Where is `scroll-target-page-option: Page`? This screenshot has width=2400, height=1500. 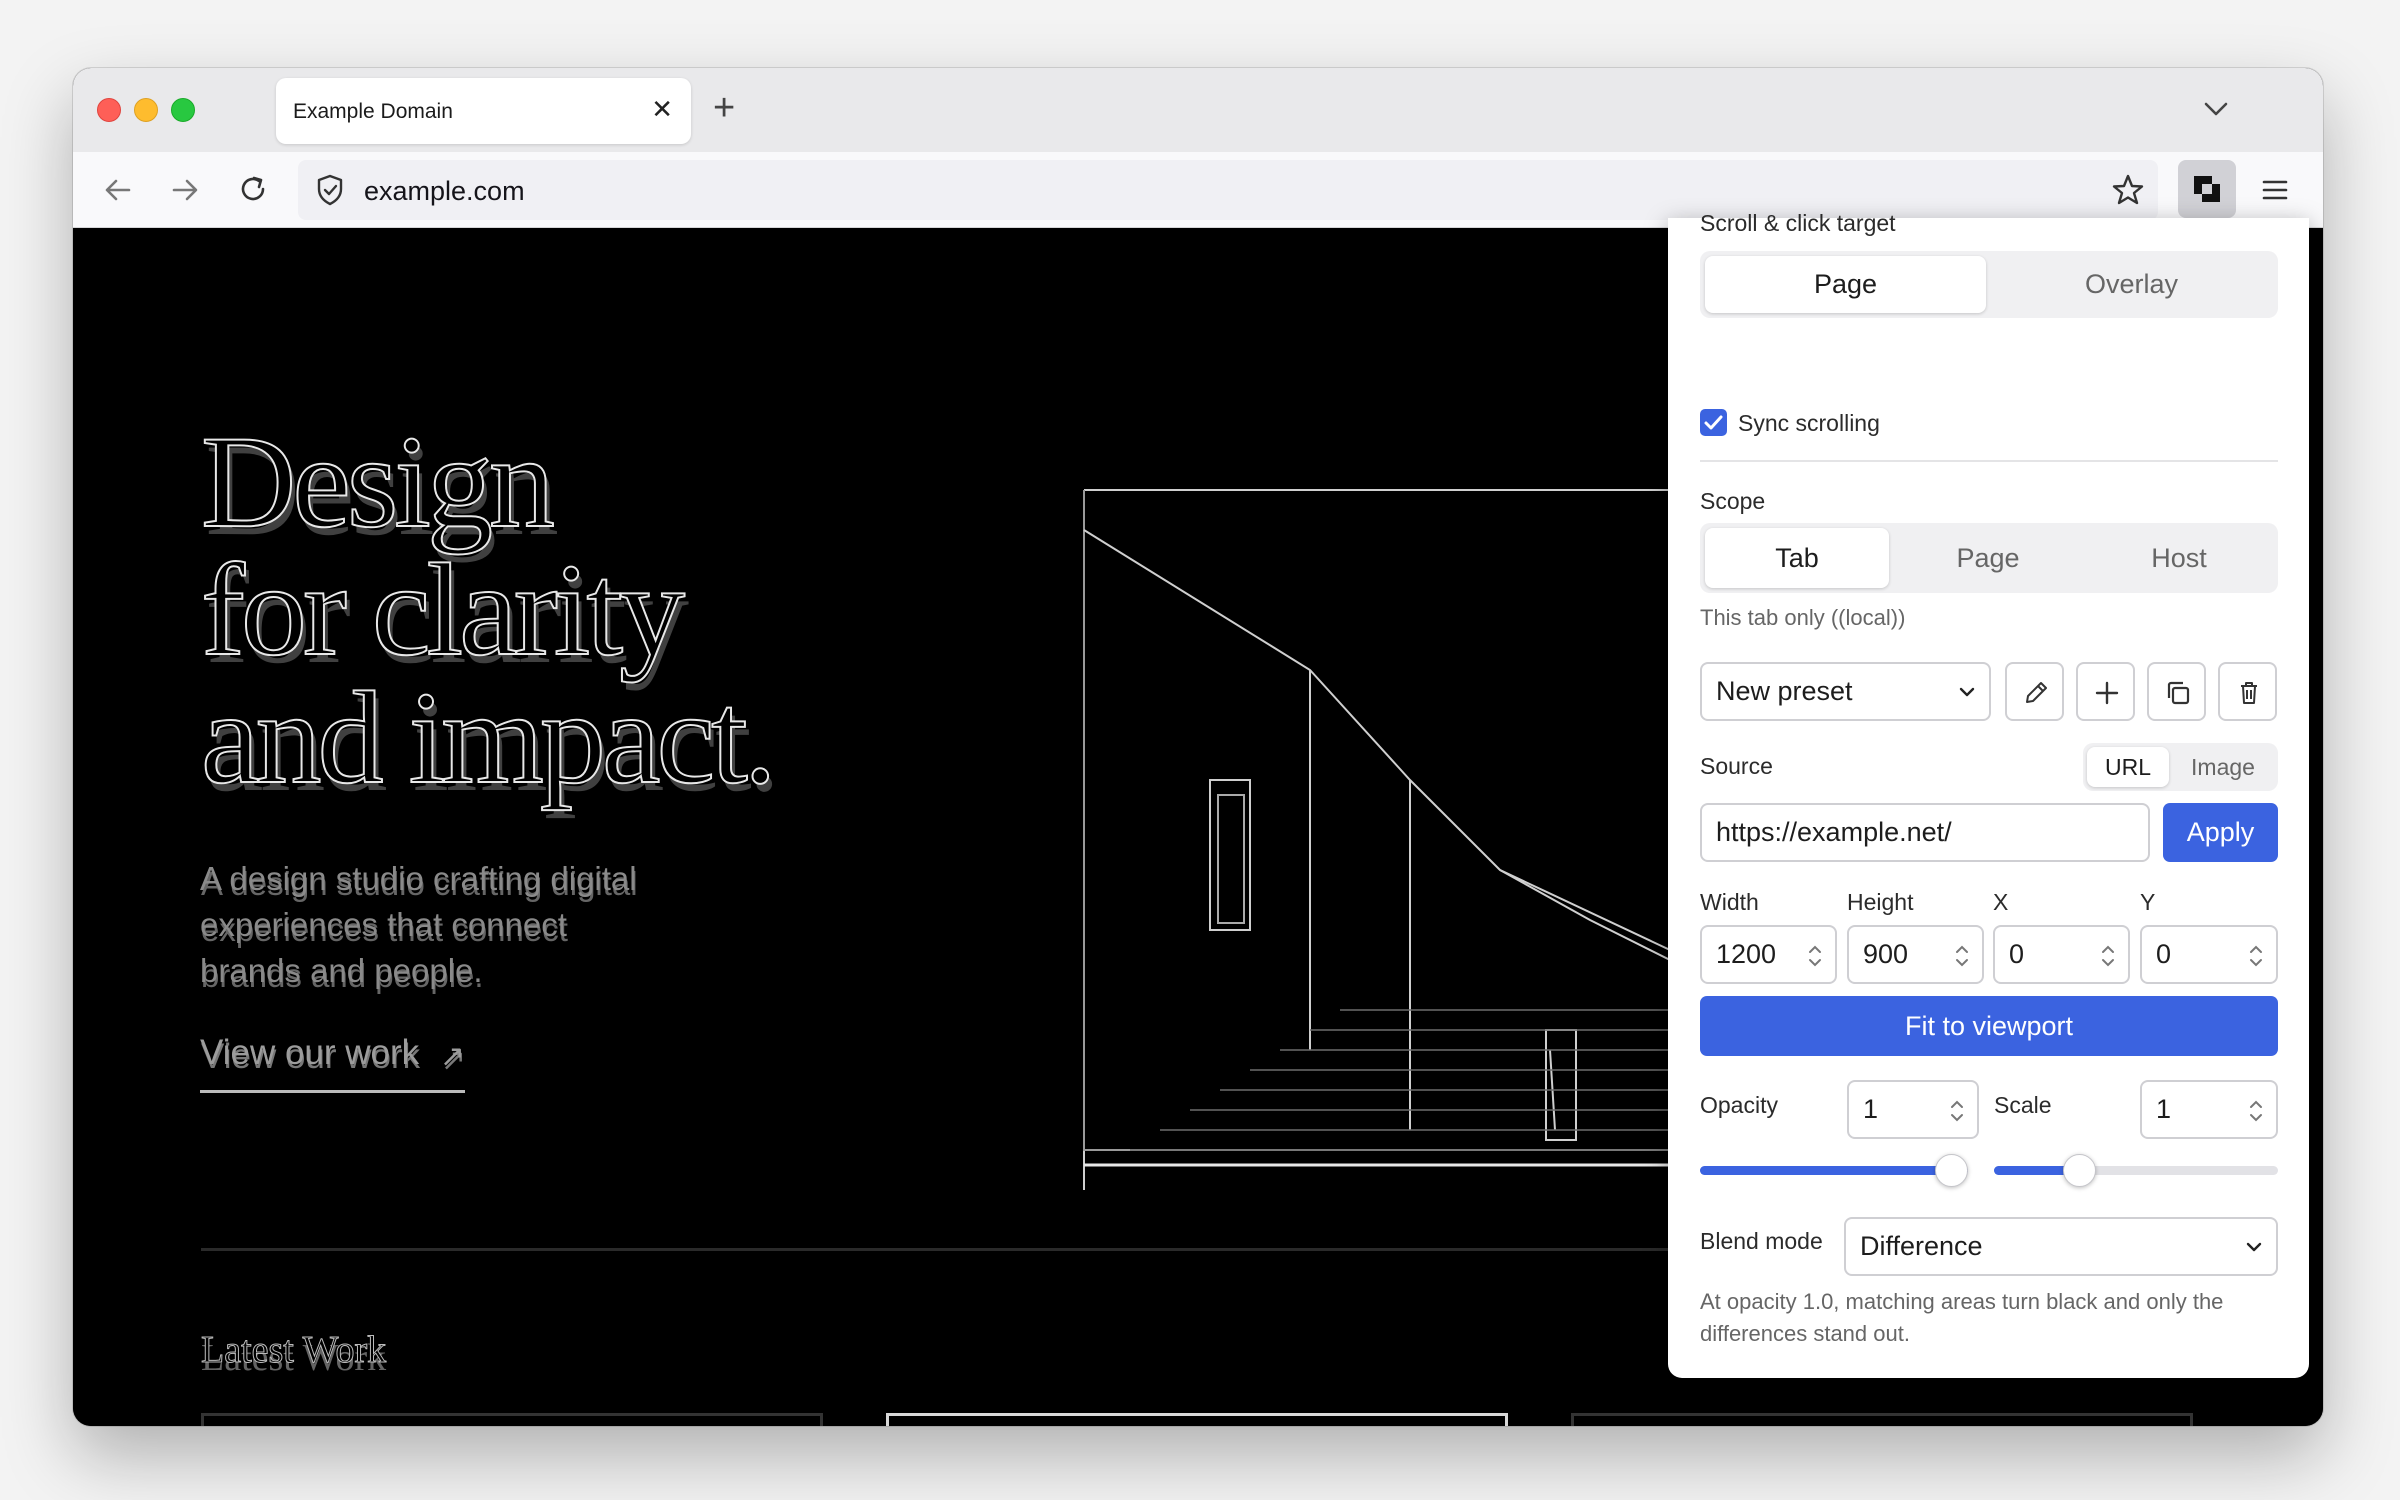 scroll-target-page-option: Page is located at coordinates (1845, 284).